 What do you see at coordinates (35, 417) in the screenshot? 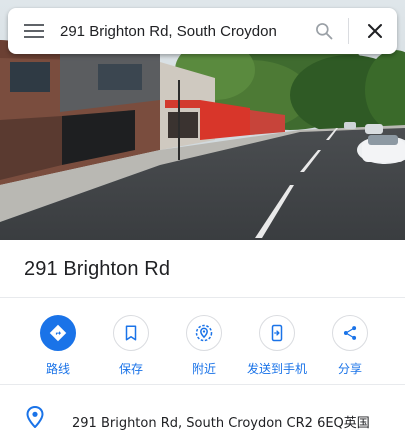
I see `location-pin-icon` at bounding box center [35, 417].